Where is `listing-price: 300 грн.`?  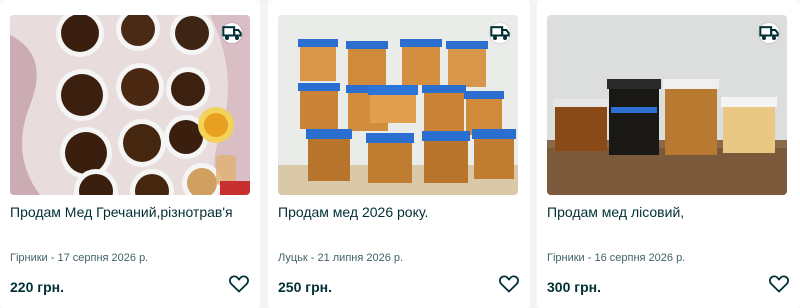 listing-price: 300 грн. is located at coordinates (574, 287).